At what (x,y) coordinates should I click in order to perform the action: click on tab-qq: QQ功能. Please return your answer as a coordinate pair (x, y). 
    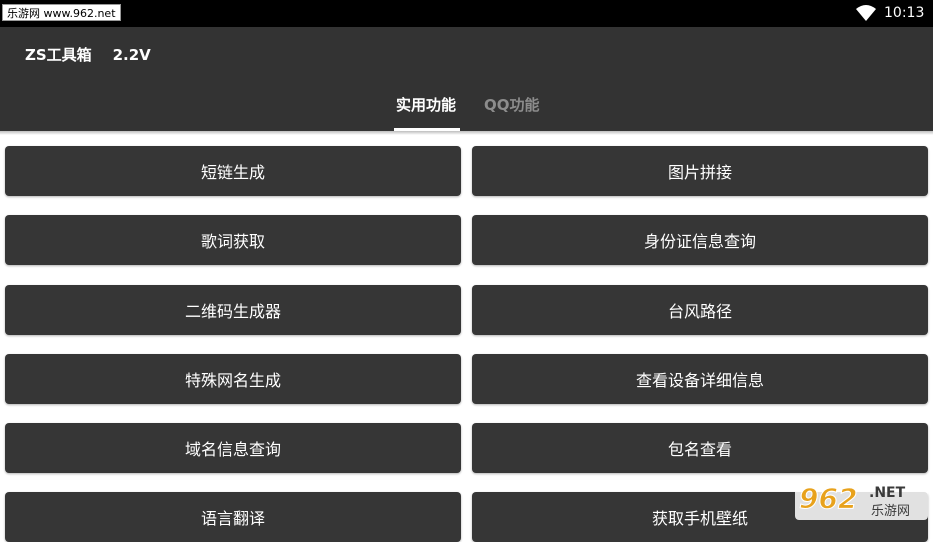
    Looking at the image, I should click on (512, 105).